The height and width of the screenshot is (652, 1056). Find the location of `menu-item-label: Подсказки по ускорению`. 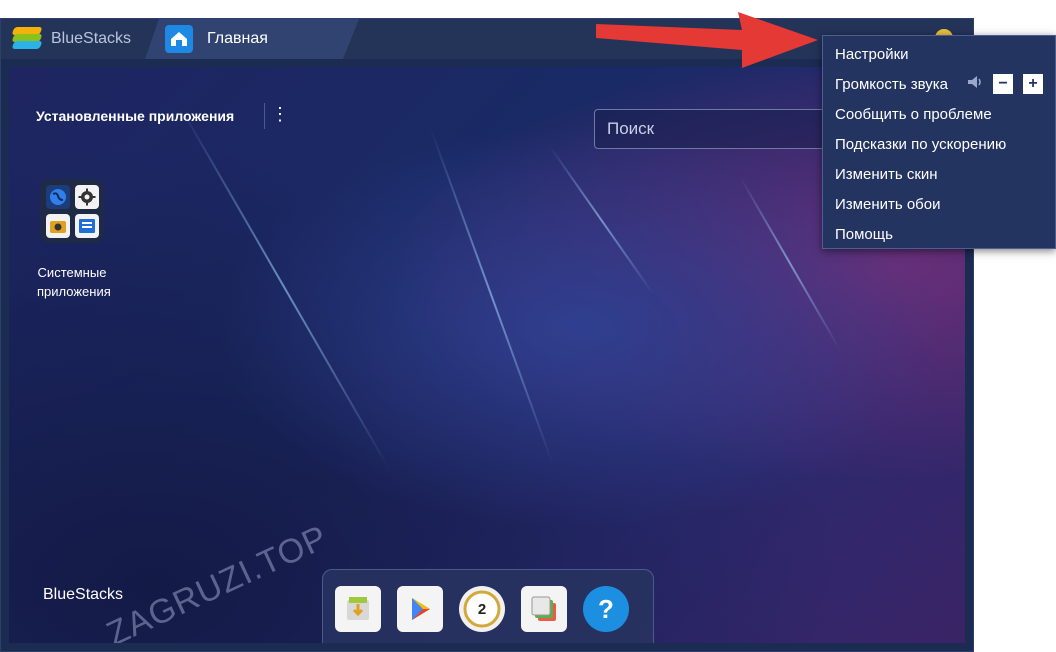

menu-item-label: Подсказки по ускорению is located at coordinates (921, 144).